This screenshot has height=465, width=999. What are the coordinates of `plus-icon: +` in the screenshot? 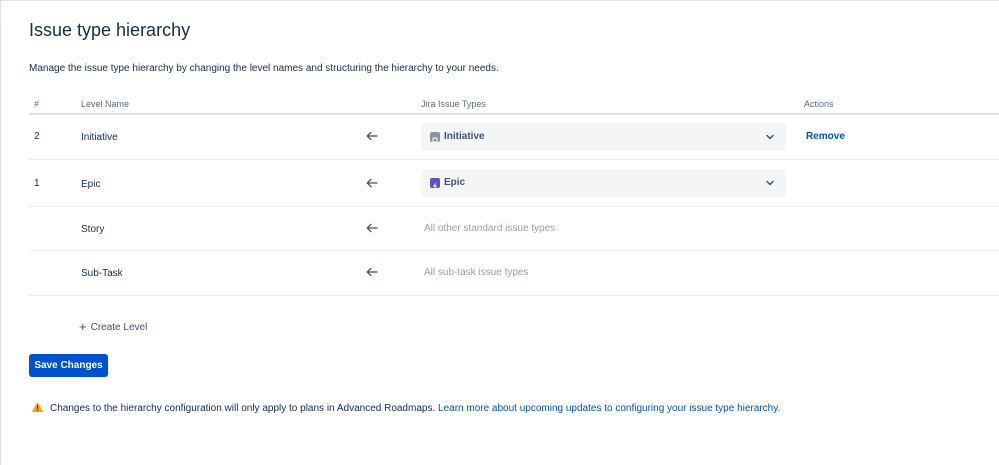 It's located at (83, 326).